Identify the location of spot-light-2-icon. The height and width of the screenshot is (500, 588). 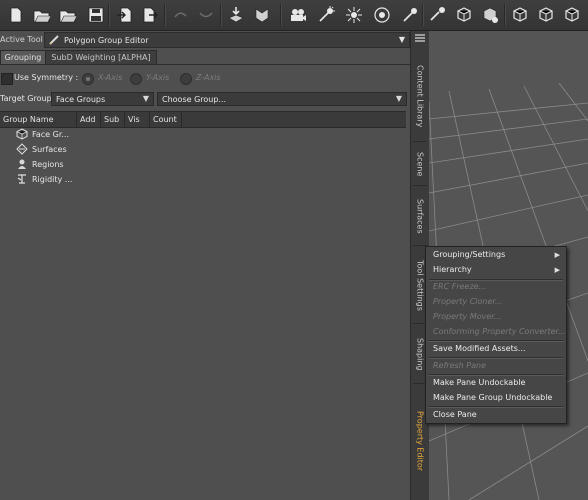
(410, 15).